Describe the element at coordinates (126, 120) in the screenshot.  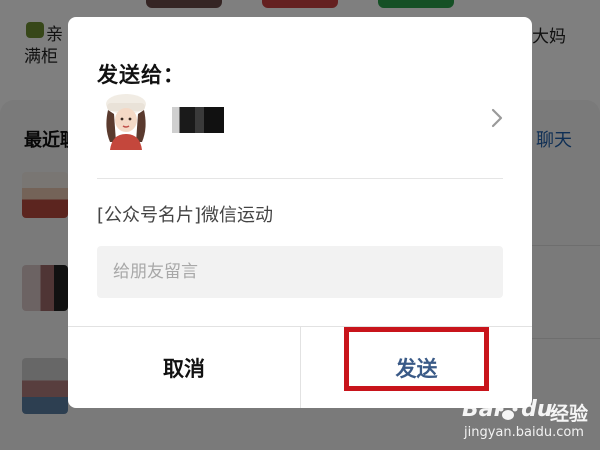
I see `user-avatar-icon` at that location.